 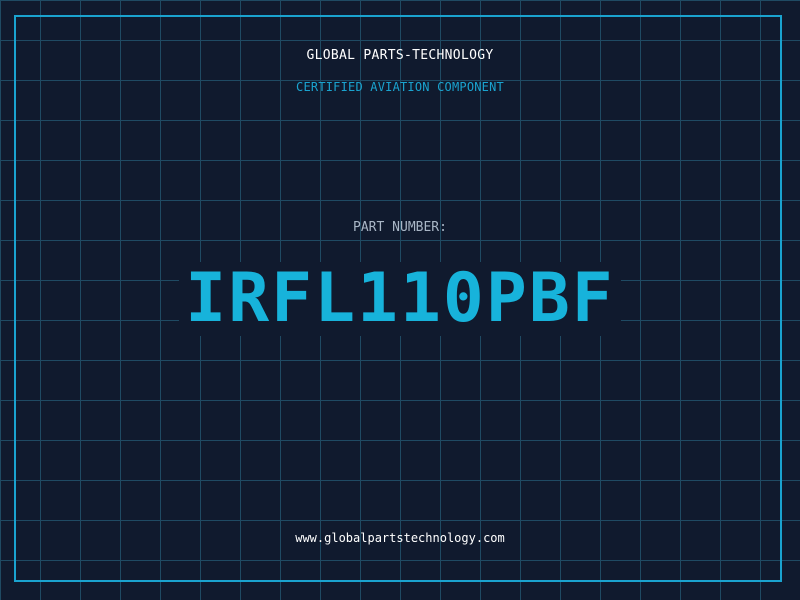 I want to click on website-url: www.globalpartstechnology.com, so click(x=400, y=538).